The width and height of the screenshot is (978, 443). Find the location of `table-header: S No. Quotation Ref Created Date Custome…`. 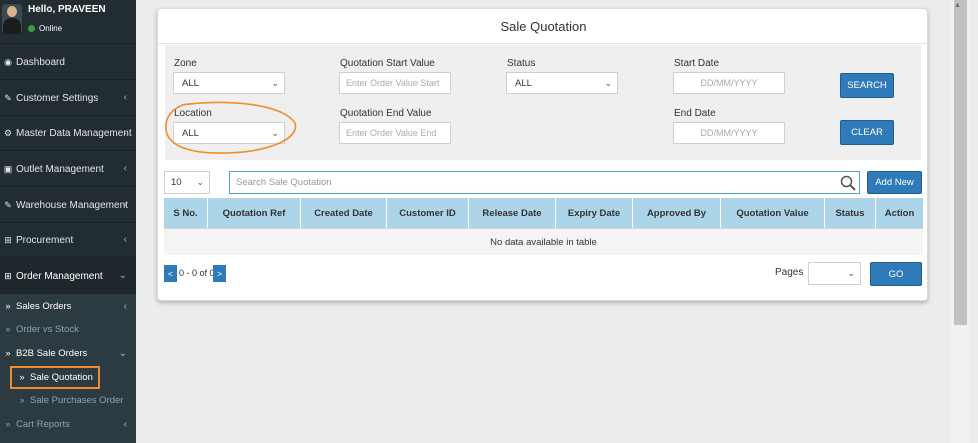

table-header: S No. Quotation Ref Created Date Custome… is located at coordinates (543, 213).